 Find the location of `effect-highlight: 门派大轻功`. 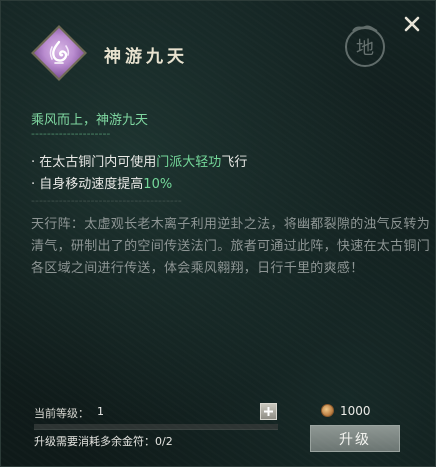

effect-highlight: 门派大轻功 is located at coordinates (189, 162).